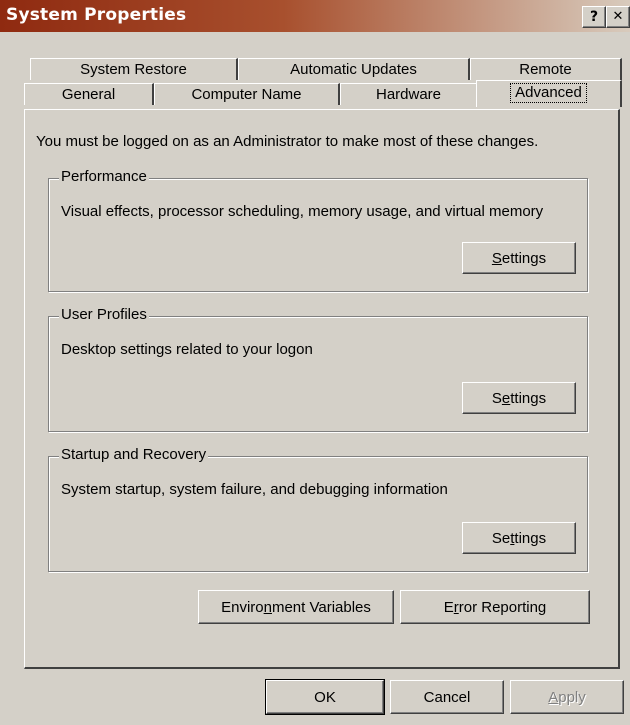 The width and height of the screenshot is (630, 725). I want to click on ok-button: OK, so click(325, 697).